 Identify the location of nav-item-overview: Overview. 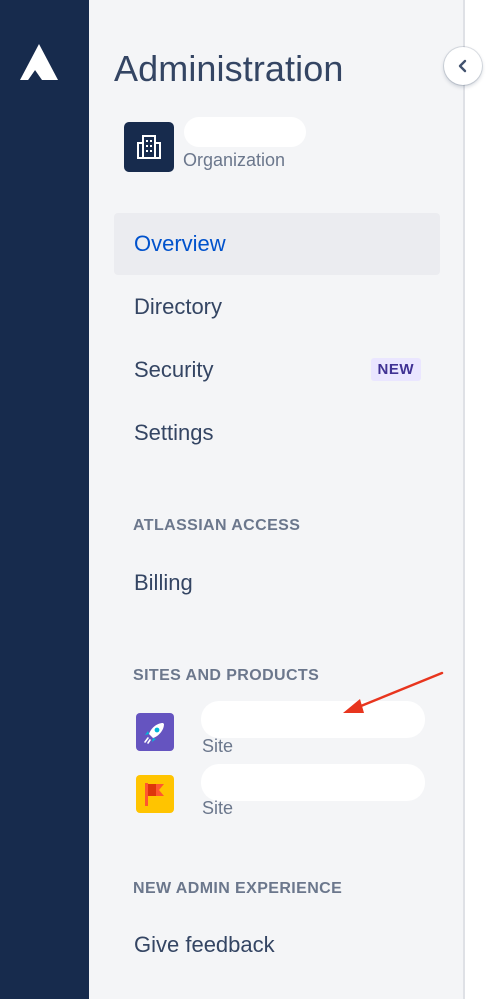
(277, 244).